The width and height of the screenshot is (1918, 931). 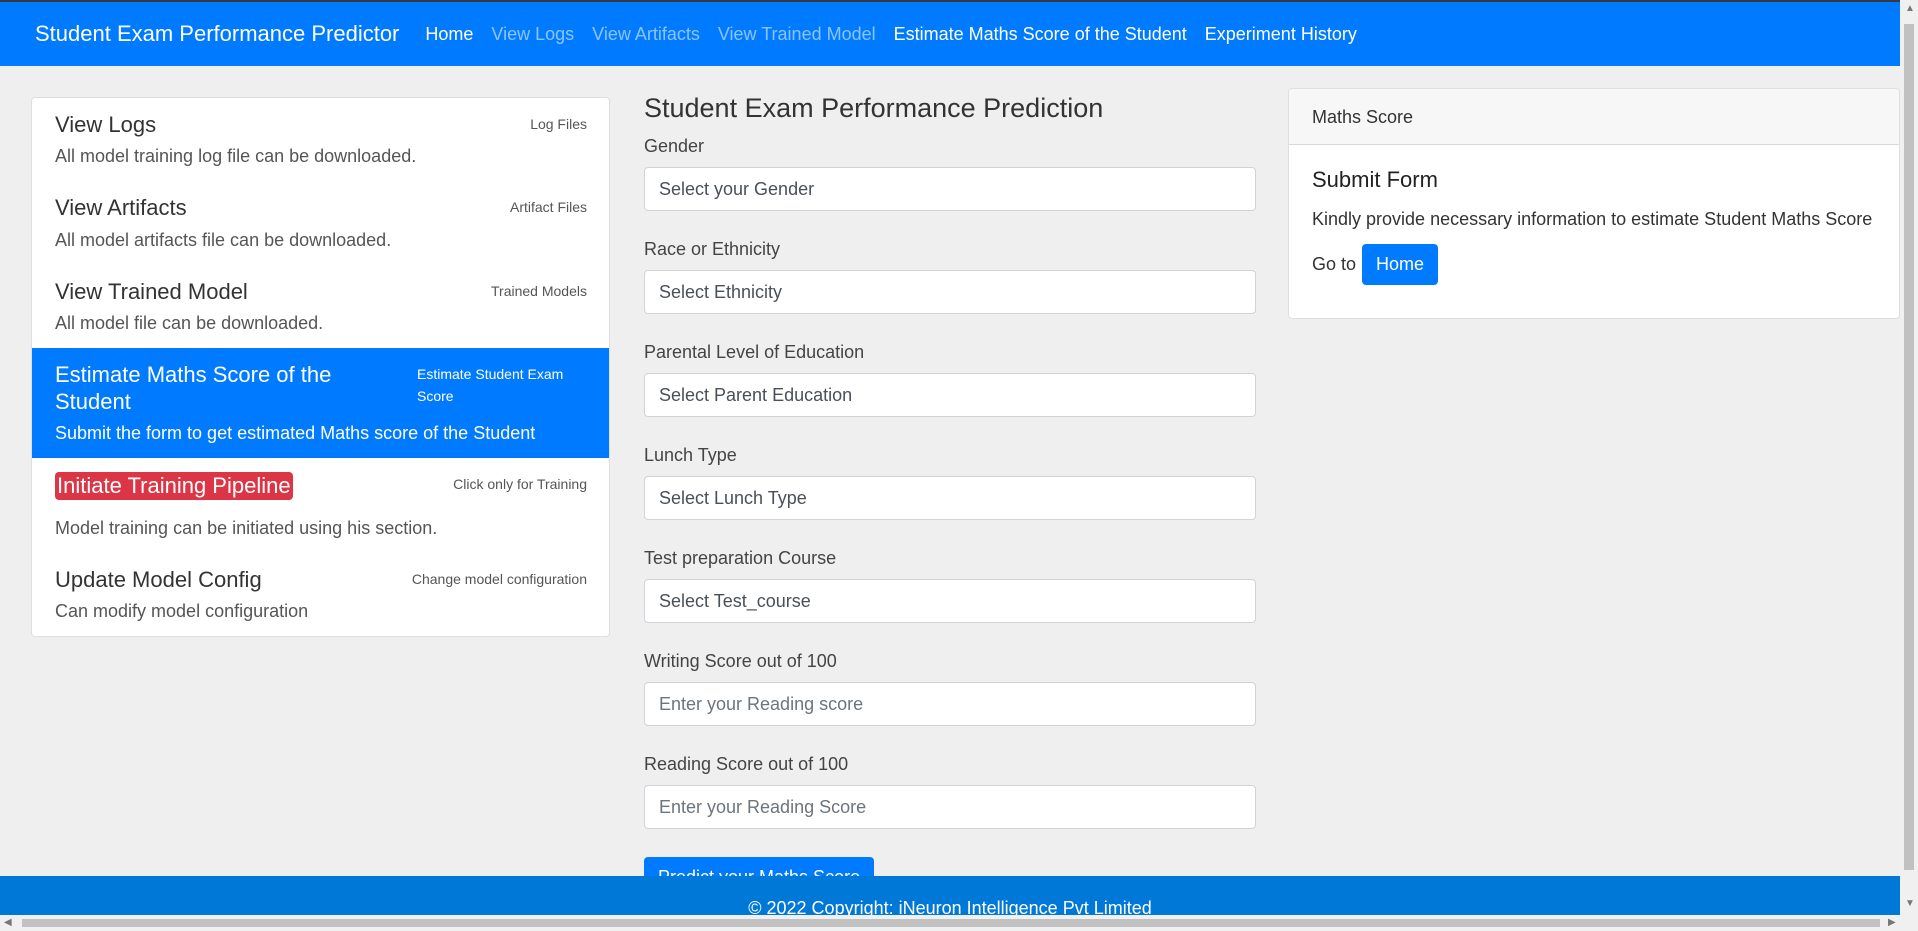 I want to click on sidebar-item-desc: Can modify model configuration, so click(x=182, y=611).